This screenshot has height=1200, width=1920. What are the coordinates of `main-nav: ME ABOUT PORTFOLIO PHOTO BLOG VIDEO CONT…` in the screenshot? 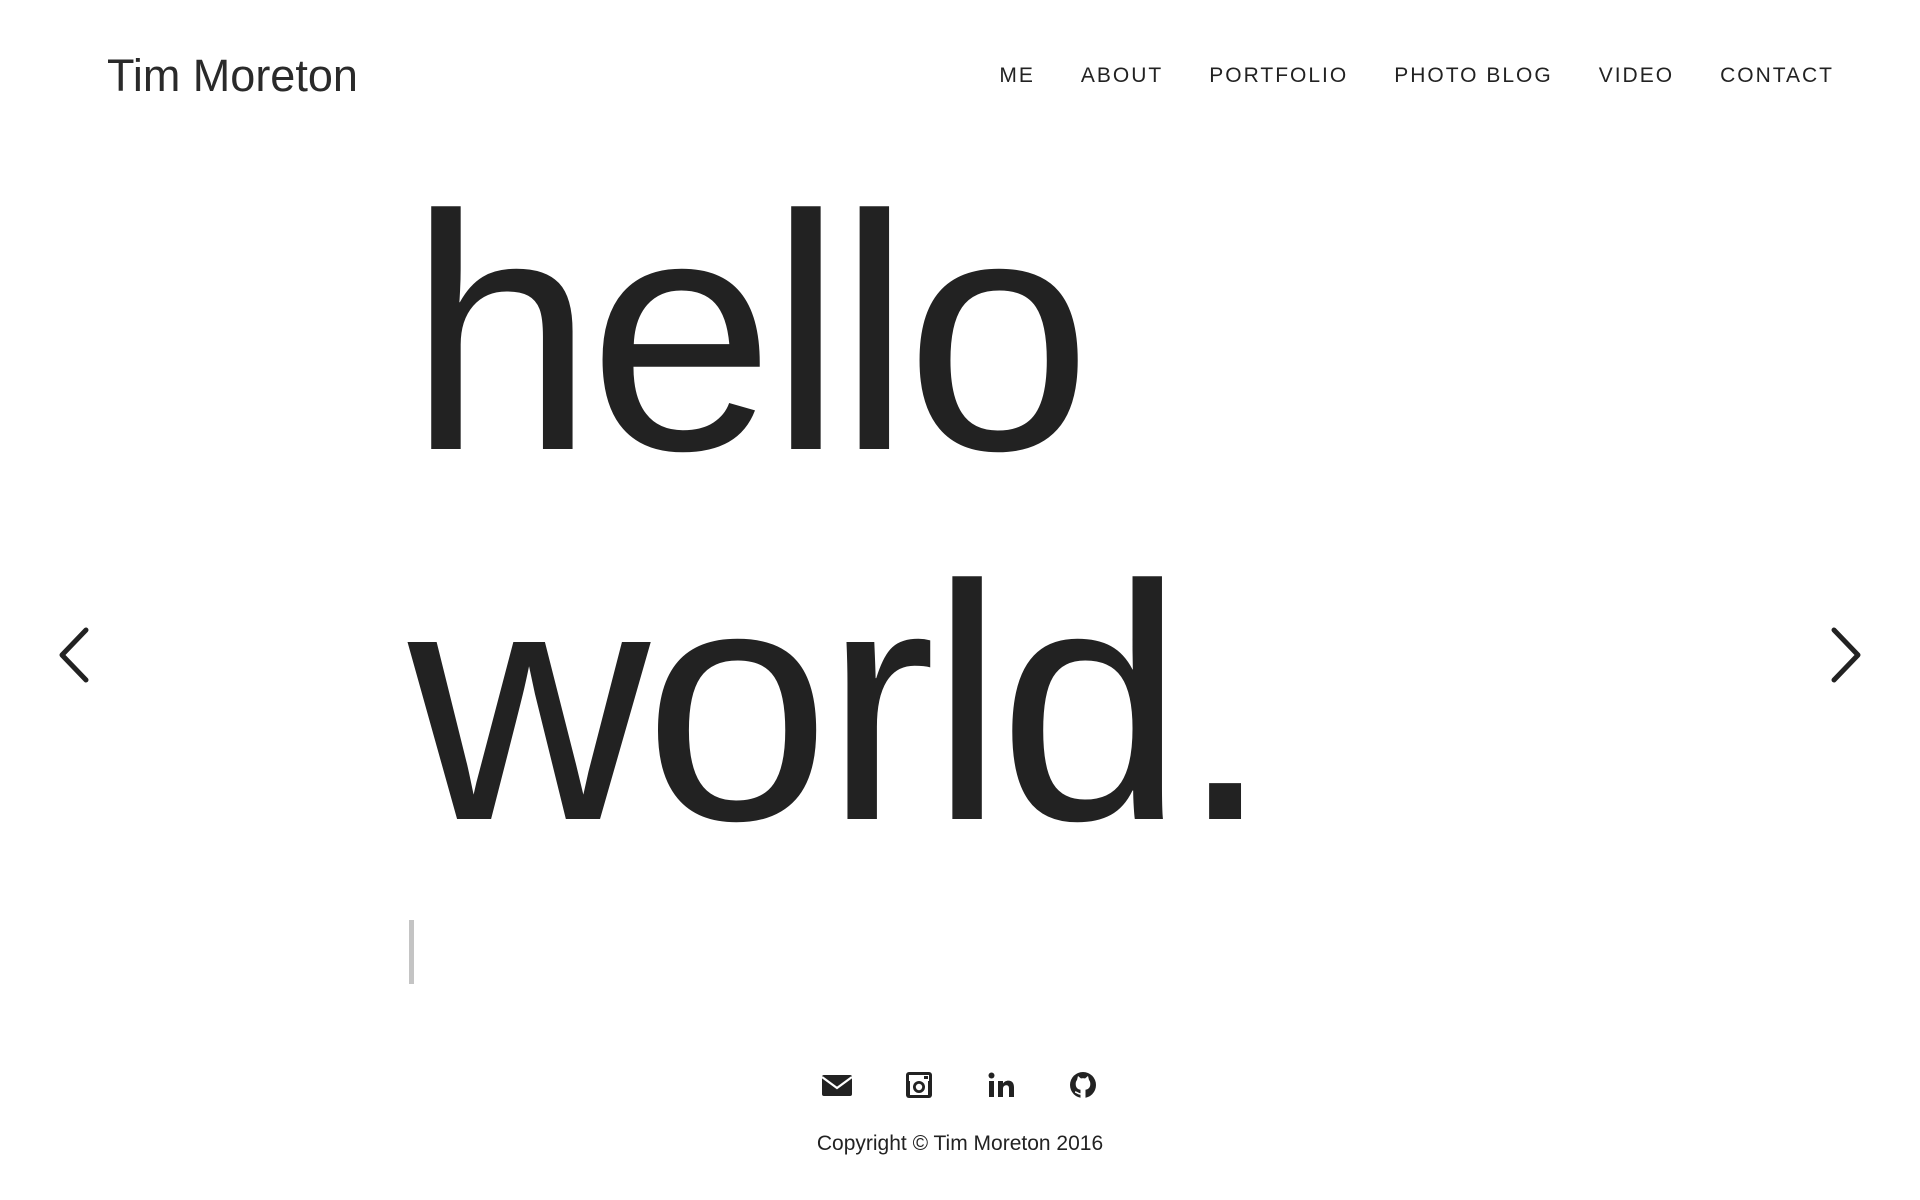 It's located at (1393, 76).